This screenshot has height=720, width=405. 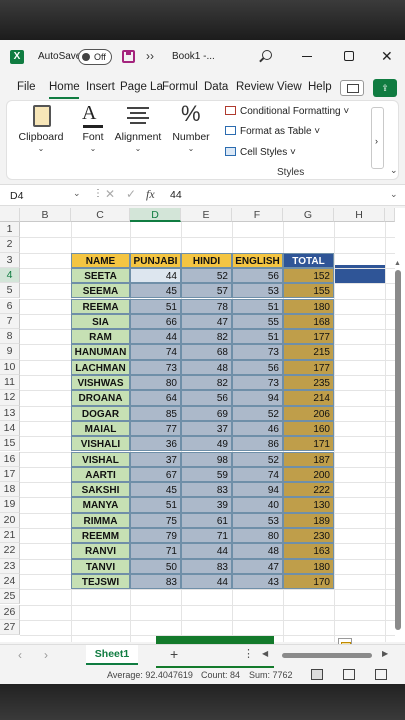 I want to click on total-cell: 235, so click(x=308, y=383).